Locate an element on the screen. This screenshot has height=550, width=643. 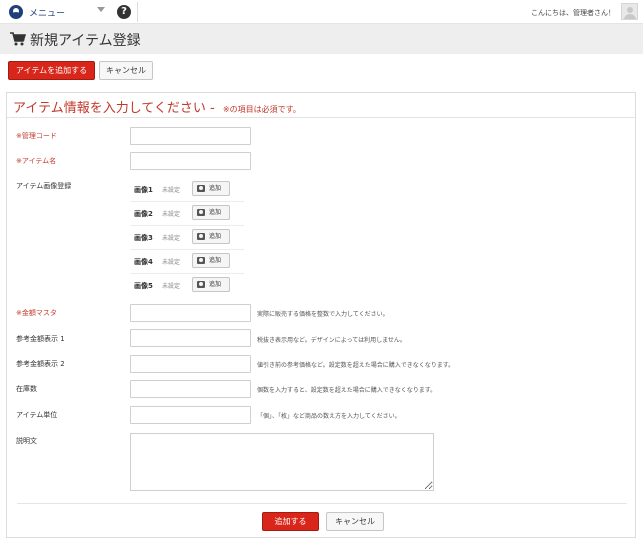
image-name: 画像1 is located at coordinates (143, 190).